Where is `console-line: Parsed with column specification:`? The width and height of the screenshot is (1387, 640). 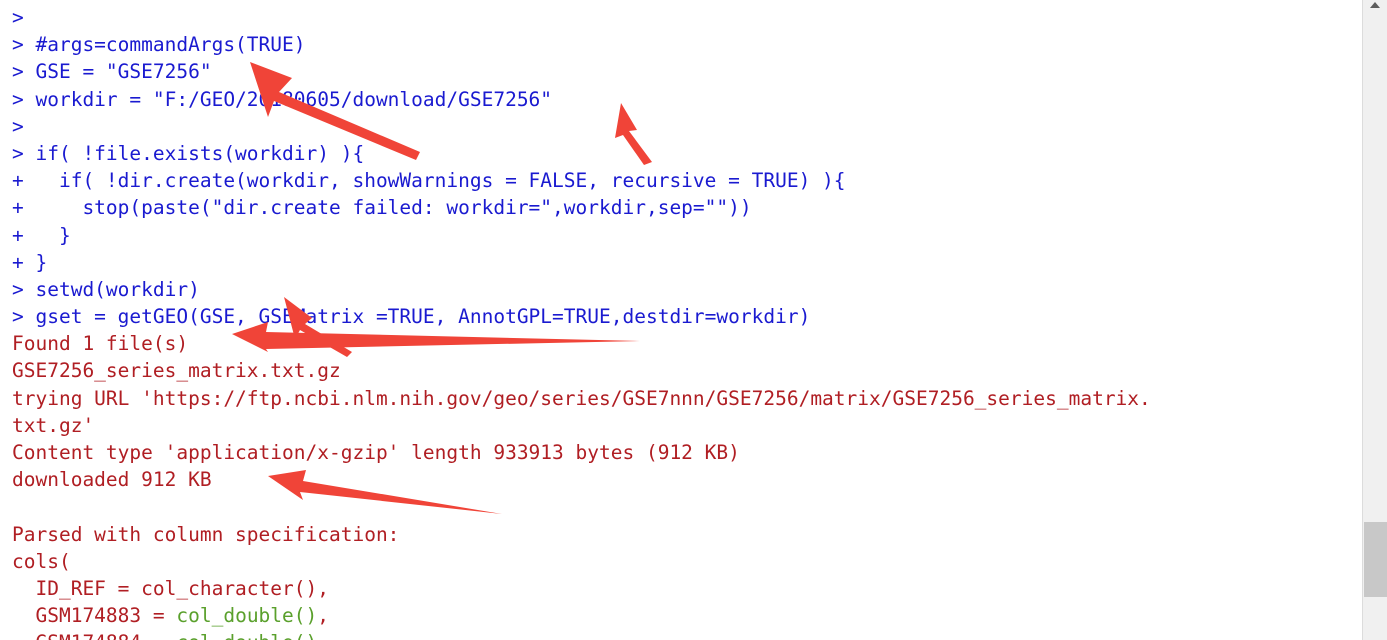 console-line: Parsed with column specification: is located at coordinates (687, 534).